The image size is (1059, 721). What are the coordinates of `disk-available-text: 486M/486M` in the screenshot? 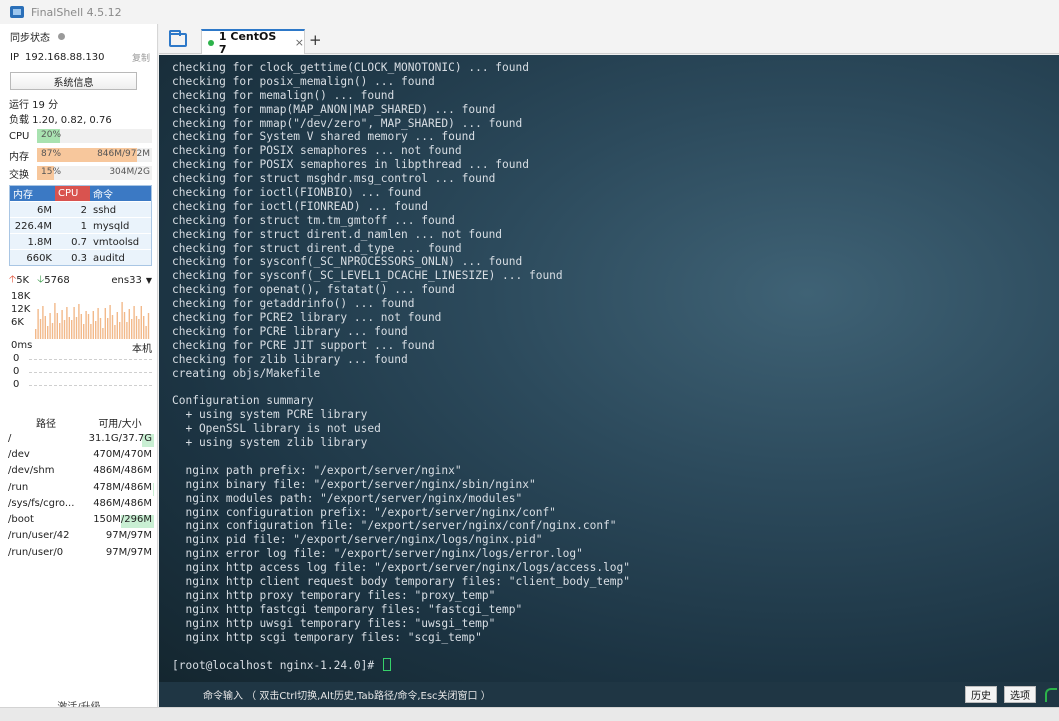 It's located at (122, 471).